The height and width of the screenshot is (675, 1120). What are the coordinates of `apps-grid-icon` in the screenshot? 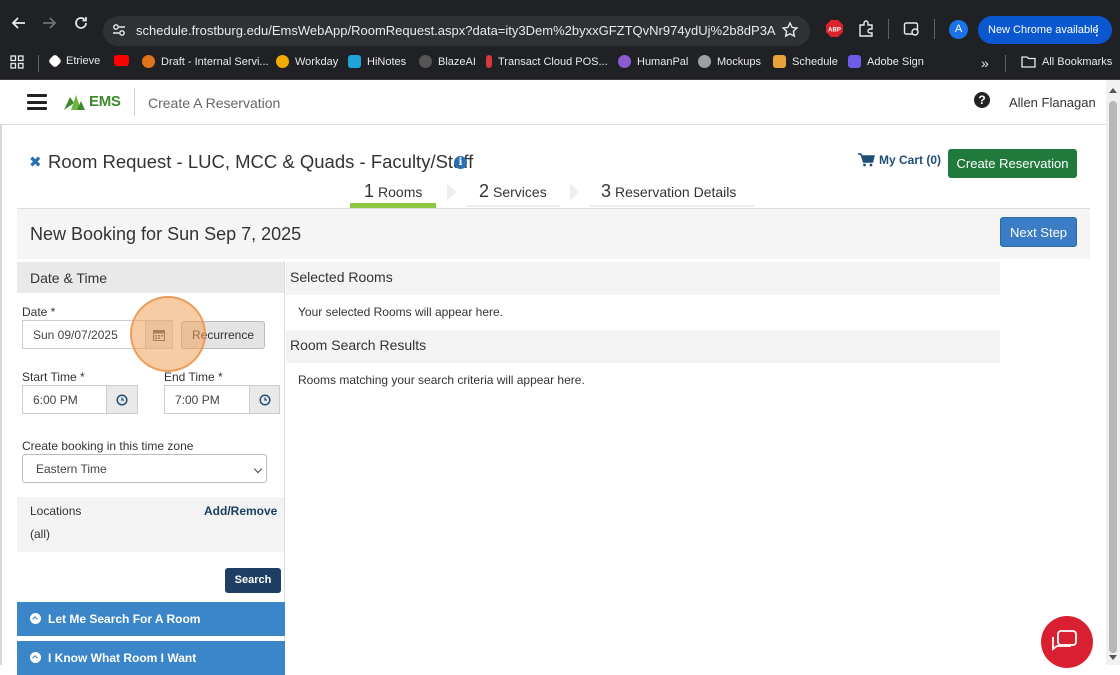 It's located at (17, 62).